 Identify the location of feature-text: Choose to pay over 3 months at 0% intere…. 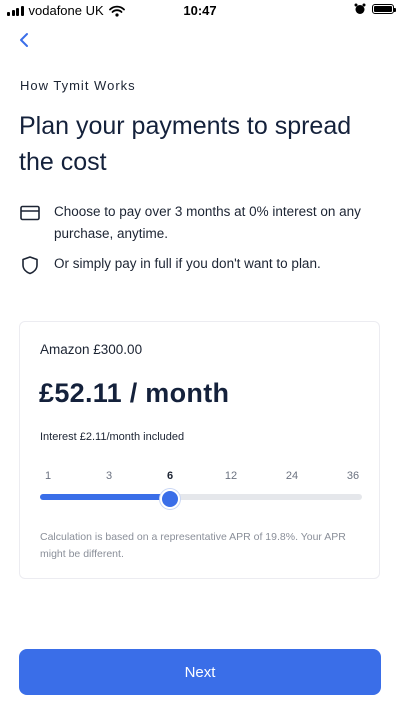
(207, 222).